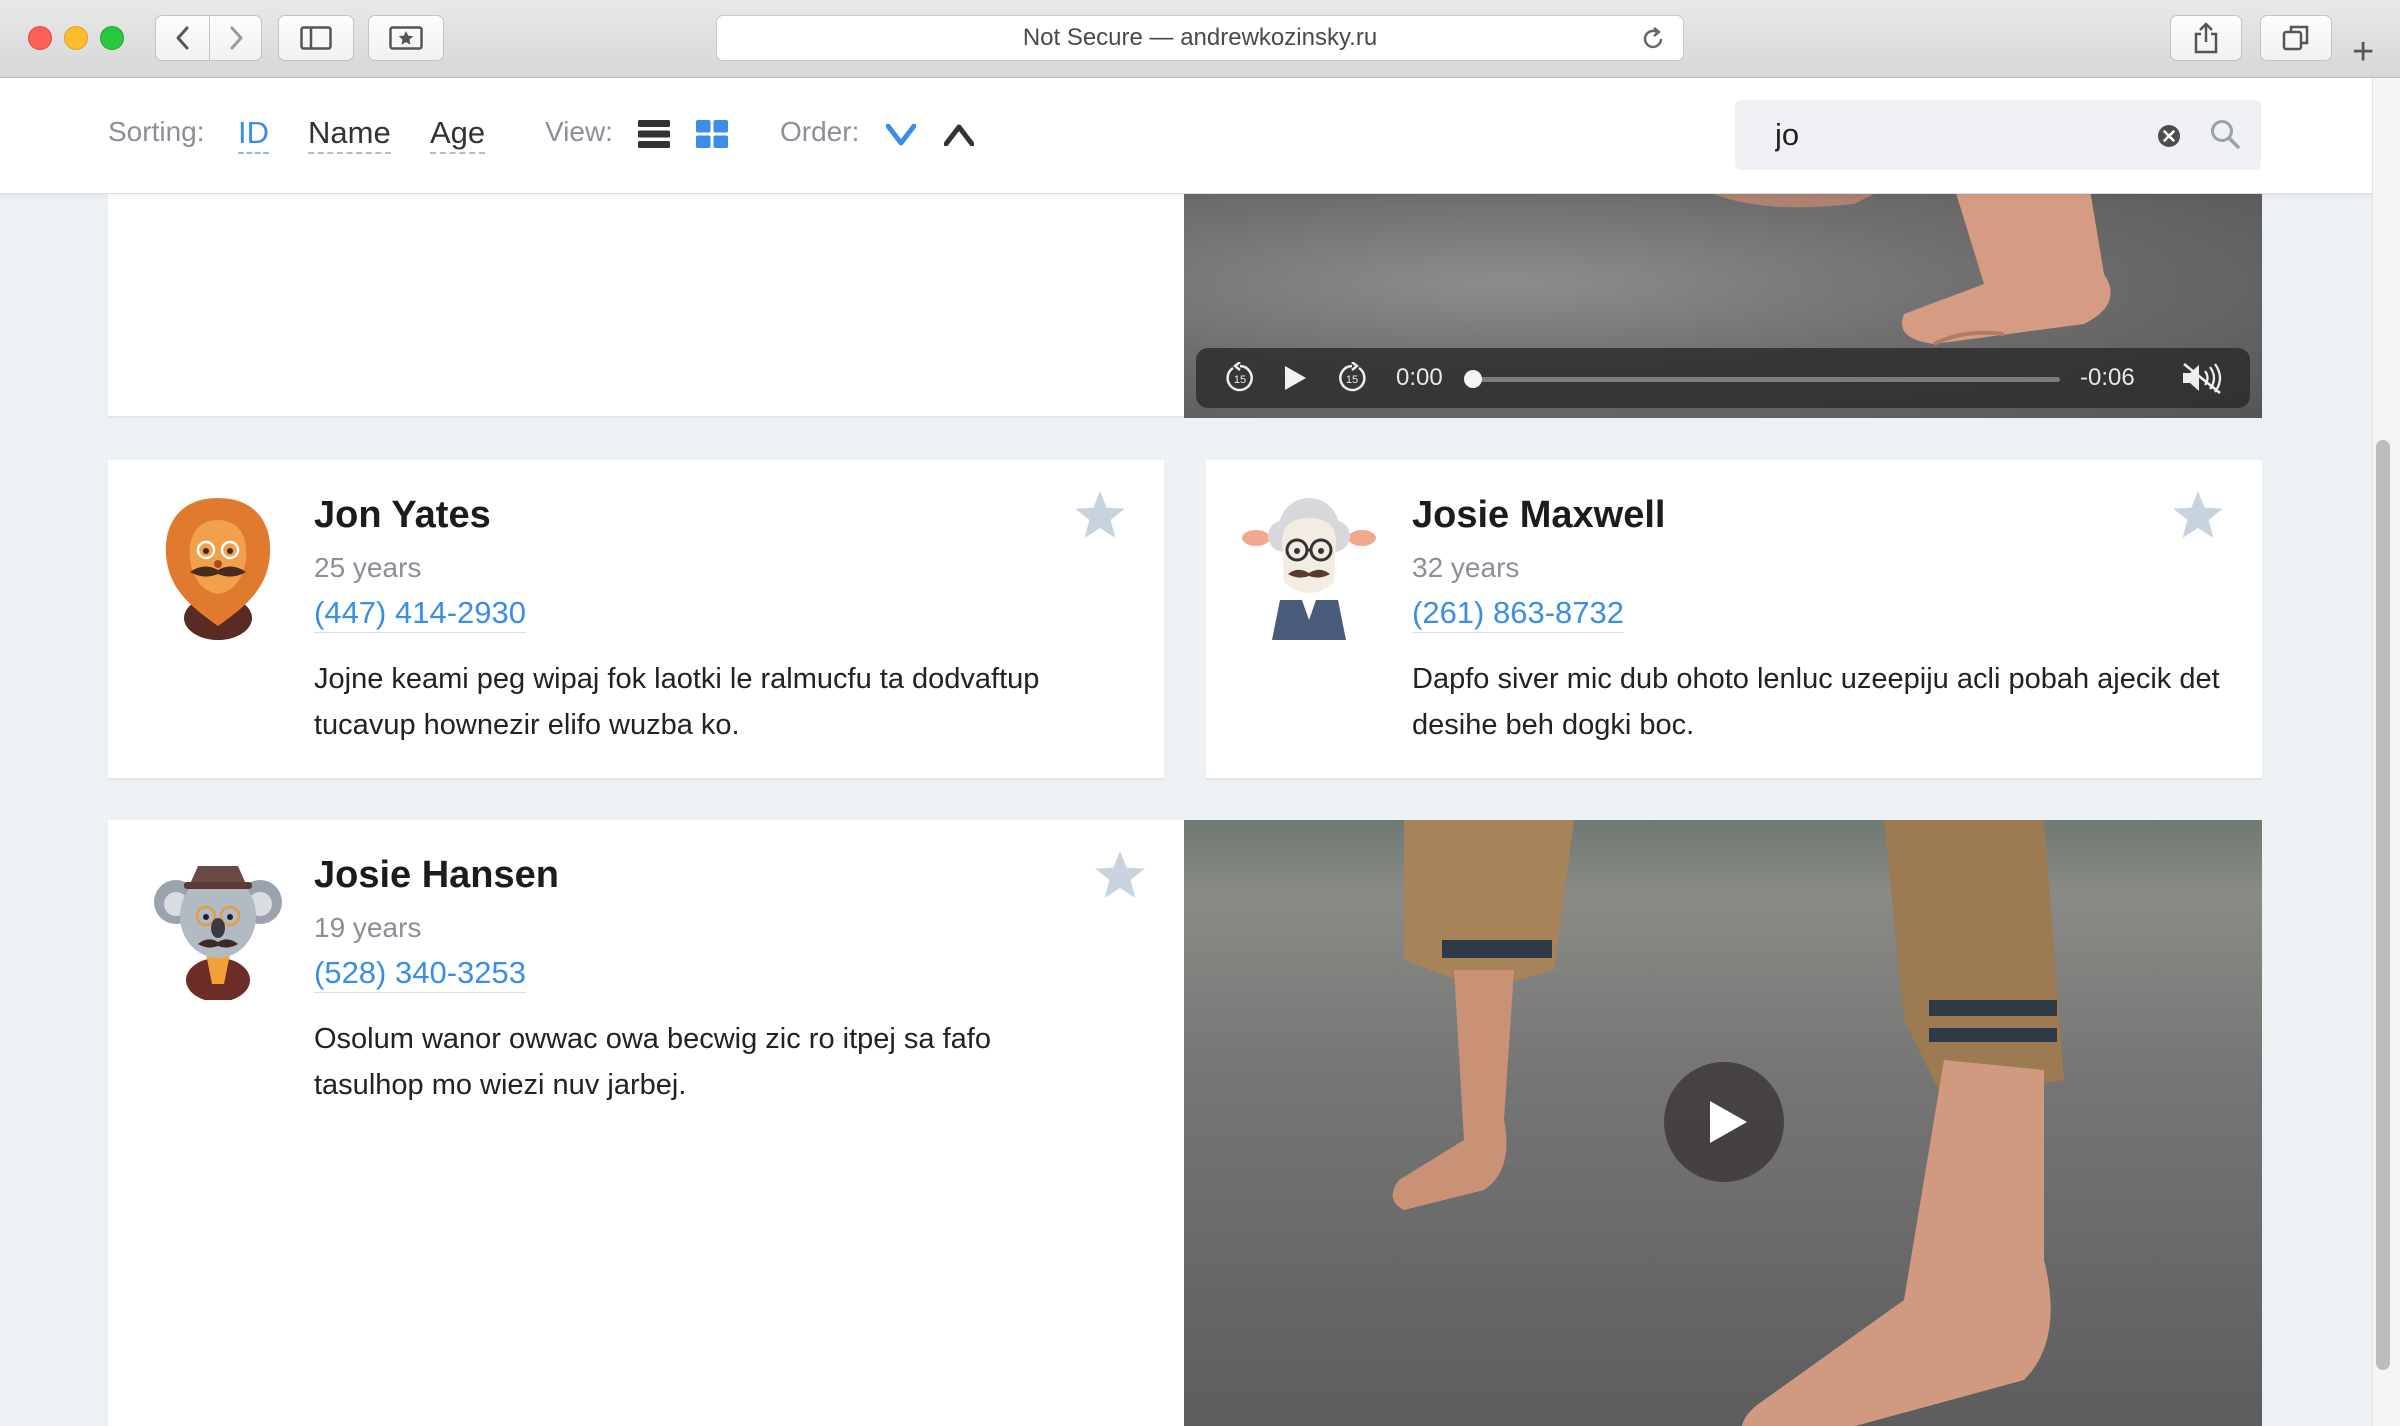 The width and height of the screenshot is (2400, 1426). I want to click on address-bar: Not Secure — andrewkozinsky.ru, so click(1200, 38).